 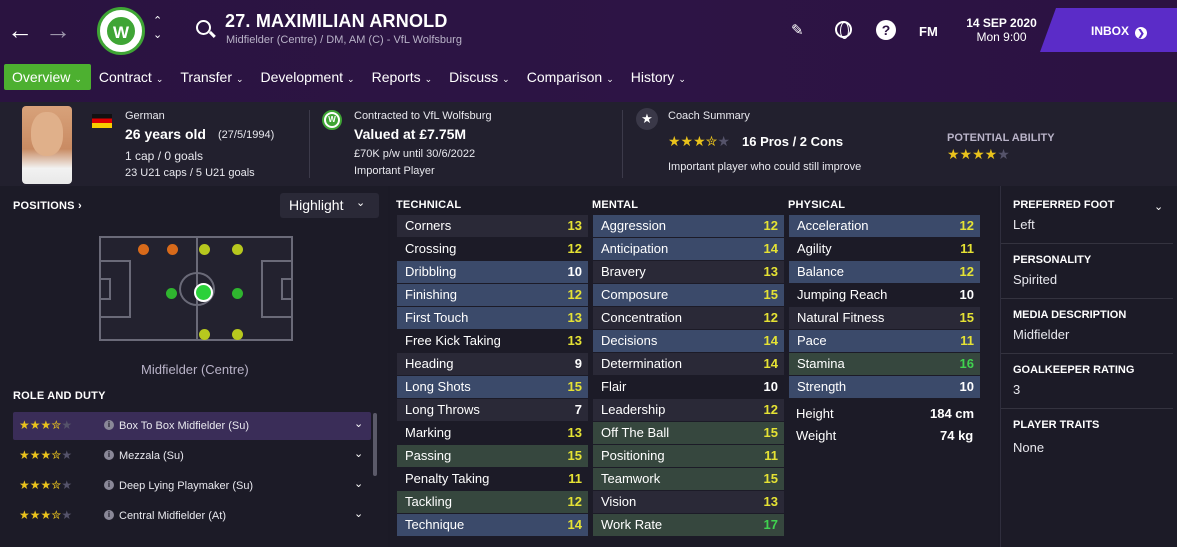 I want to click on attribute-row: Work Rate 17, so click(x=688, y=525).